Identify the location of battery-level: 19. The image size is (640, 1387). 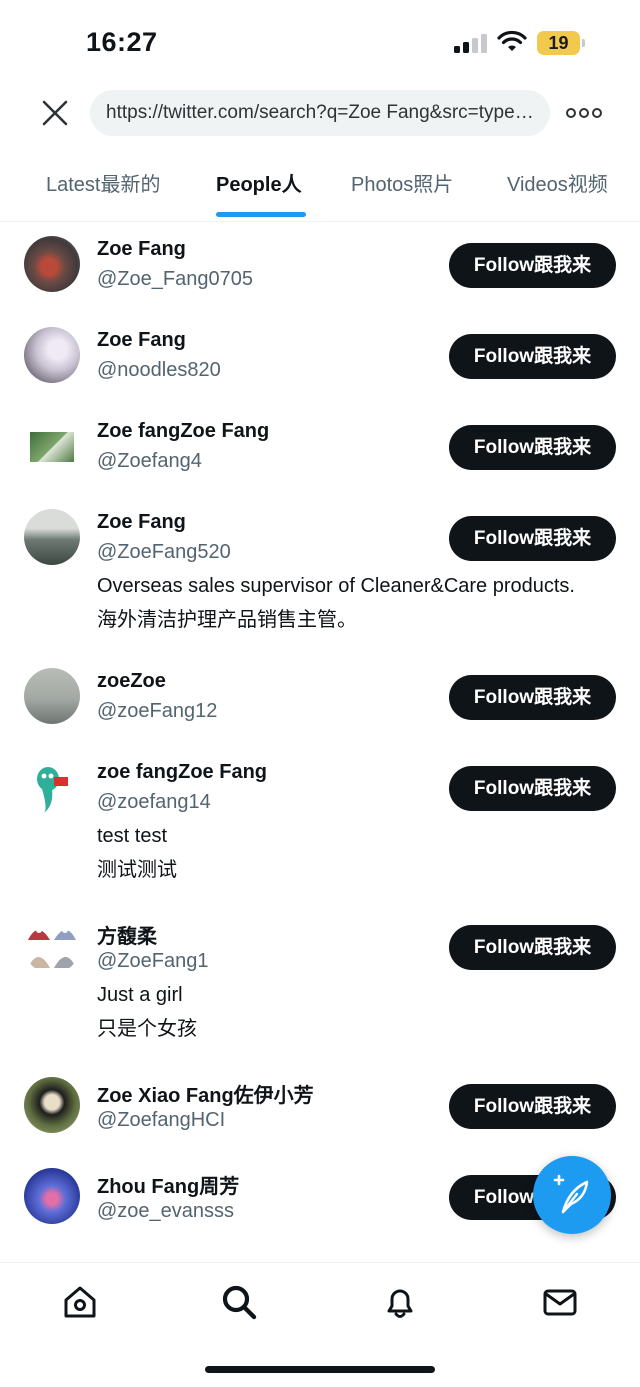
(558, 43).